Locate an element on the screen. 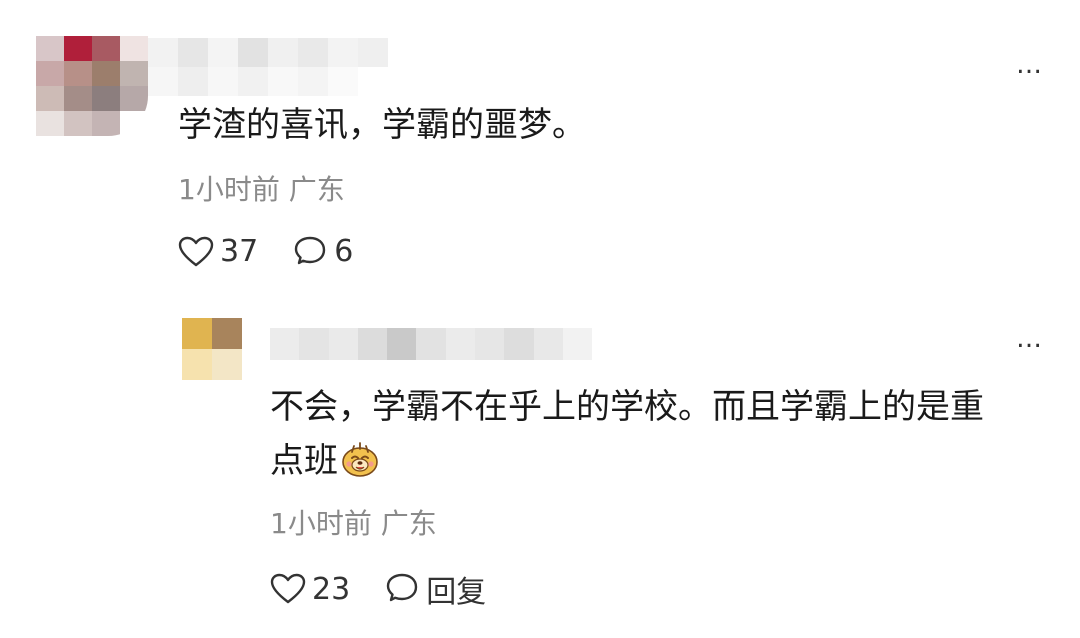 This screenshot has width=1080, height=638. comment-meta: 1小时前 广东 is located at coordinates (261, 190).